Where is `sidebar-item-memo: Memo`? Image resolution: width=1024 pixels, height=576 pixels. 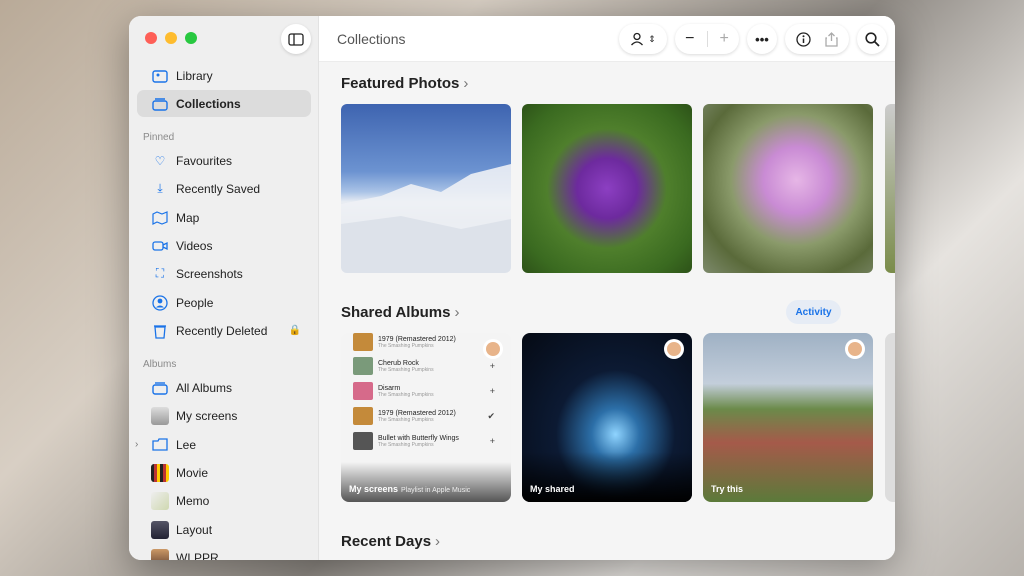 sidebar-item-memo: Memo is located at coordinates (224, 500).